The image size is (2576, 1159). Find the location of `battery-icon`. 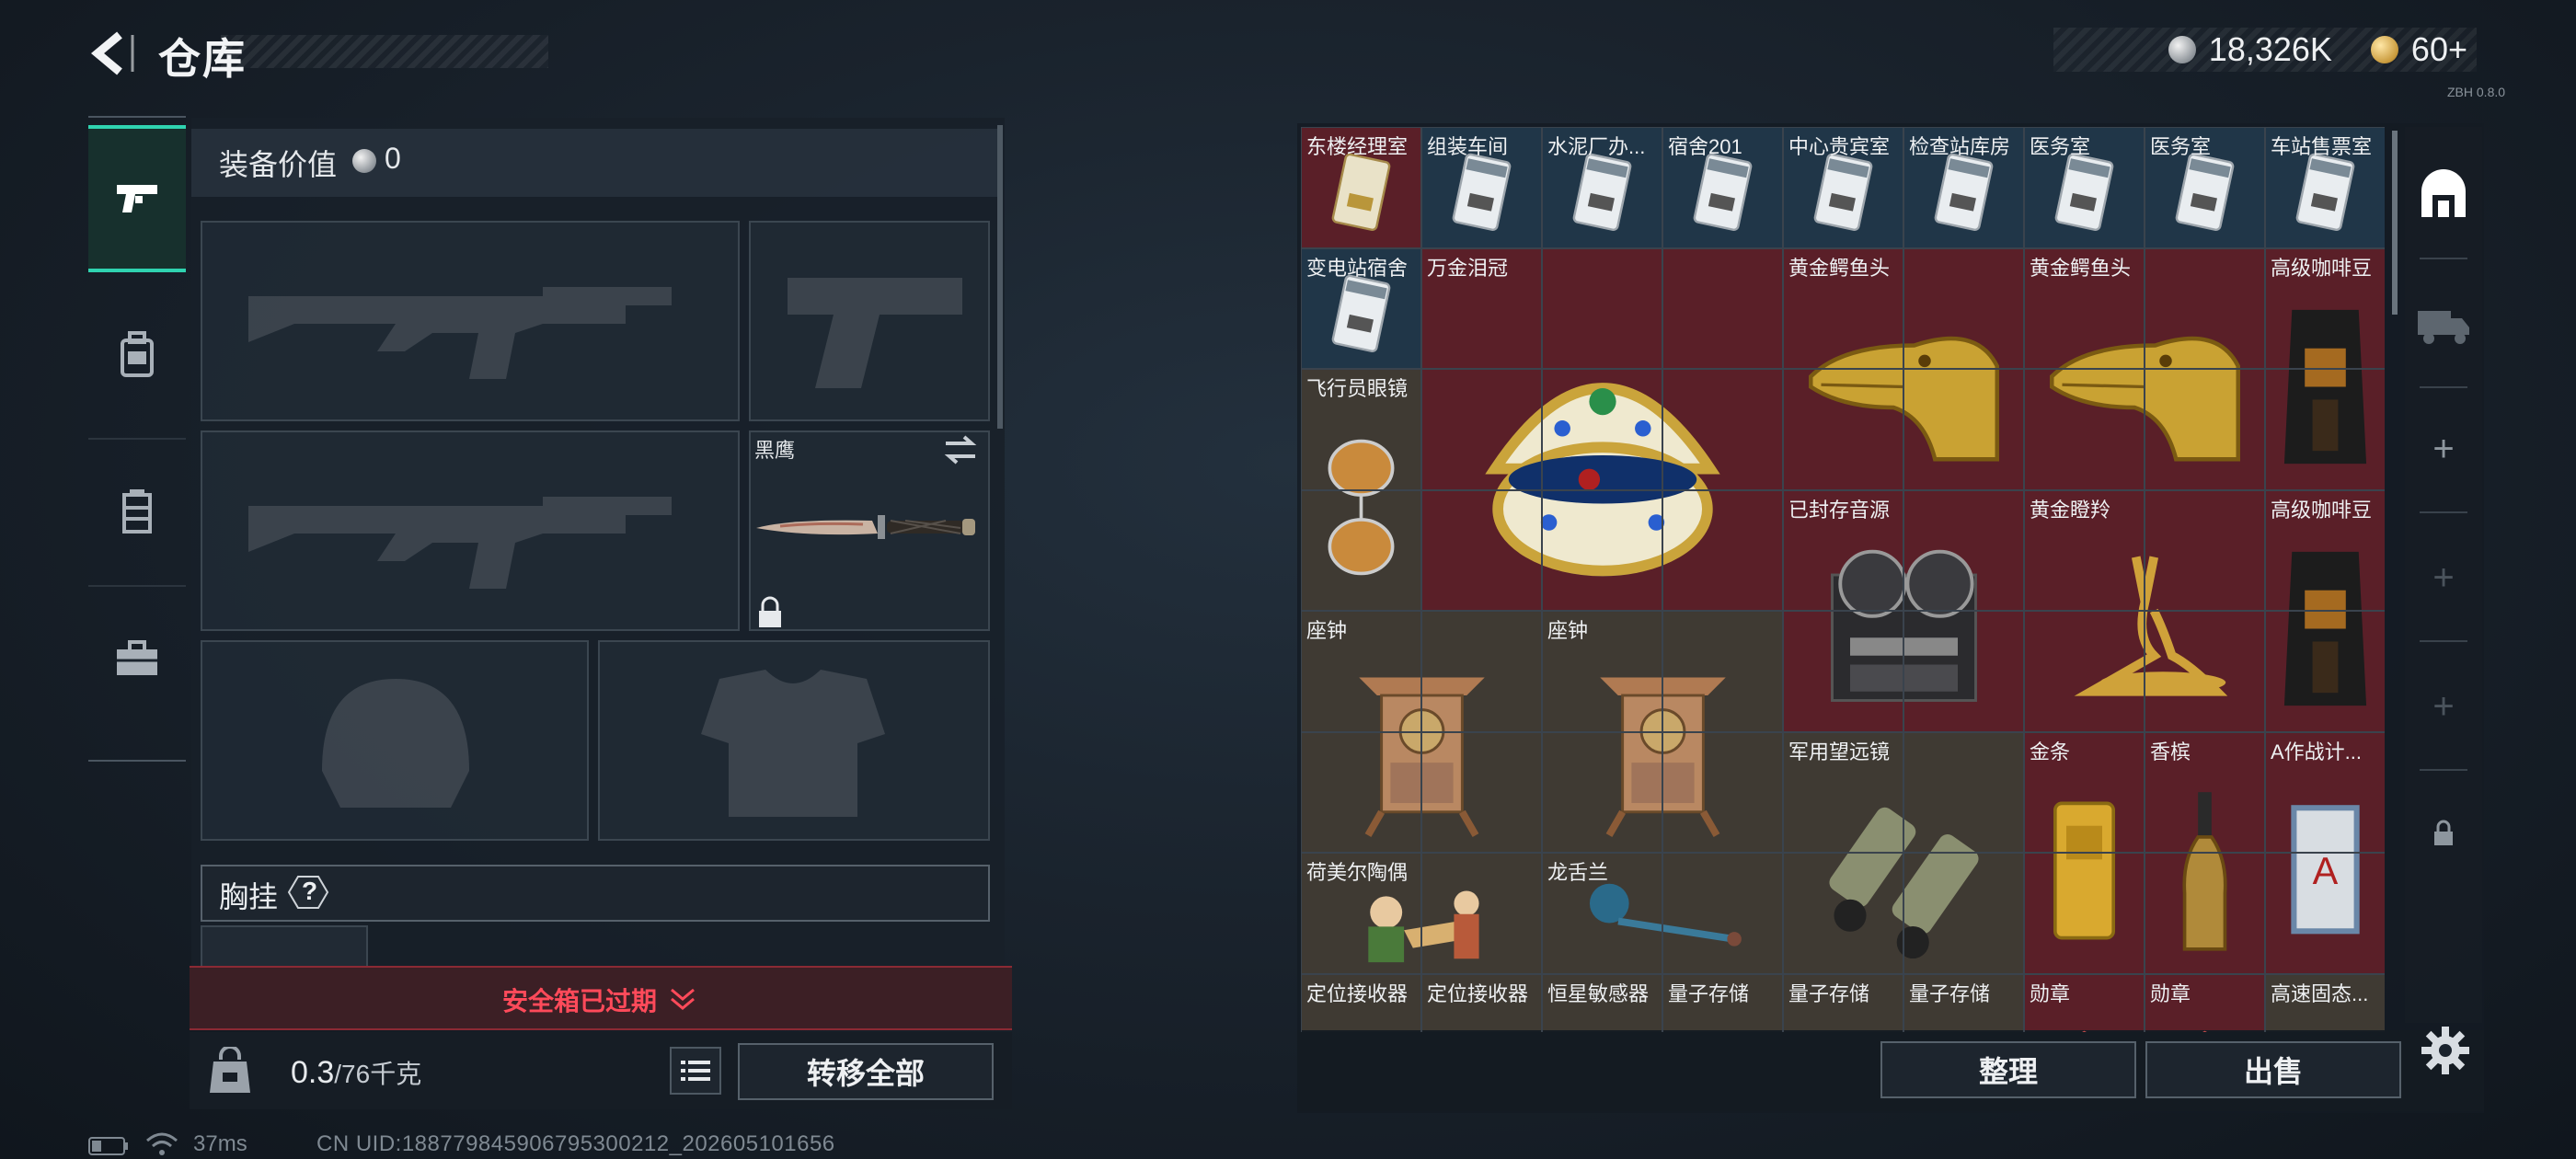

battery-icon is located at coordinates (108, 1146).